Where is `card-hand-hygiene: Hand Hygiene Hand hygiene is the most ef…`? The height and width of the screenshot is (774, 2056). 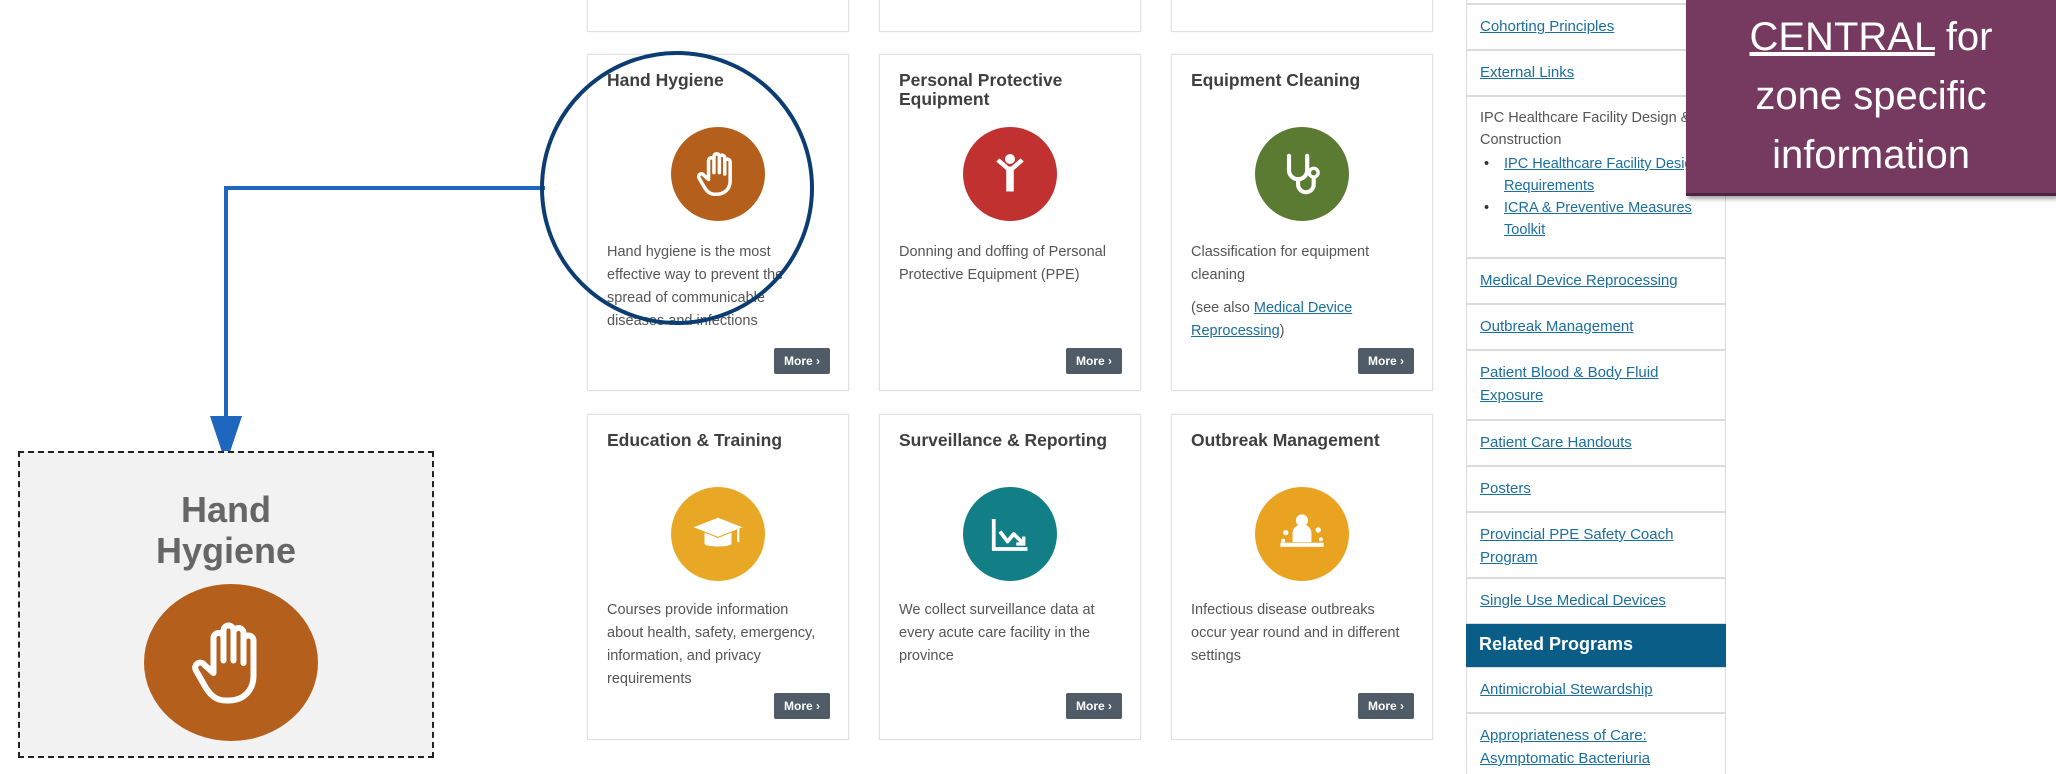
card-hand-hygiene: Hand Hygiene Hand hygiene is the most ef… is located at coordinates (718, 222).